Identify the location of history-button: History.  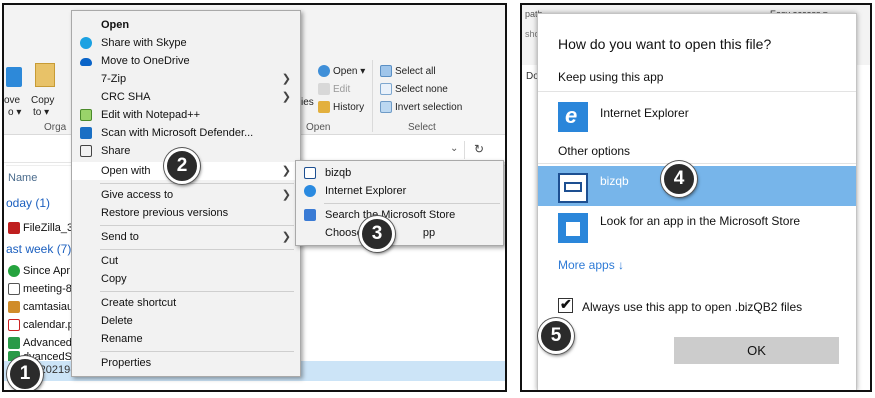
(341, 107).